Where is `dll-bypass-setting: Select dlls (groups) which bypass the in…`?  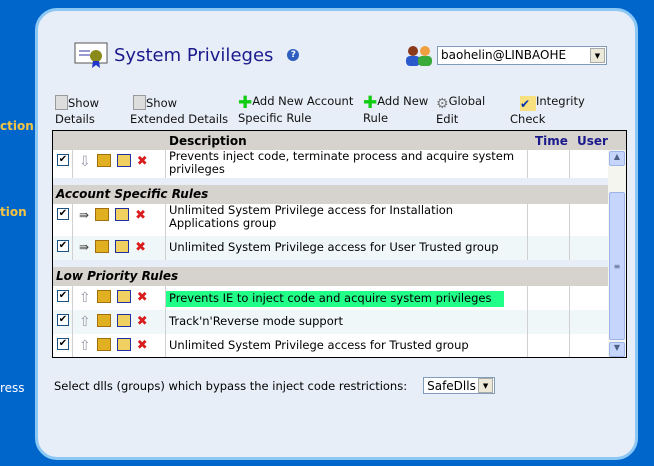
dll-bypass-setting: Select dlls (groups) which bypass the in… is located at coordinates (275, 385).